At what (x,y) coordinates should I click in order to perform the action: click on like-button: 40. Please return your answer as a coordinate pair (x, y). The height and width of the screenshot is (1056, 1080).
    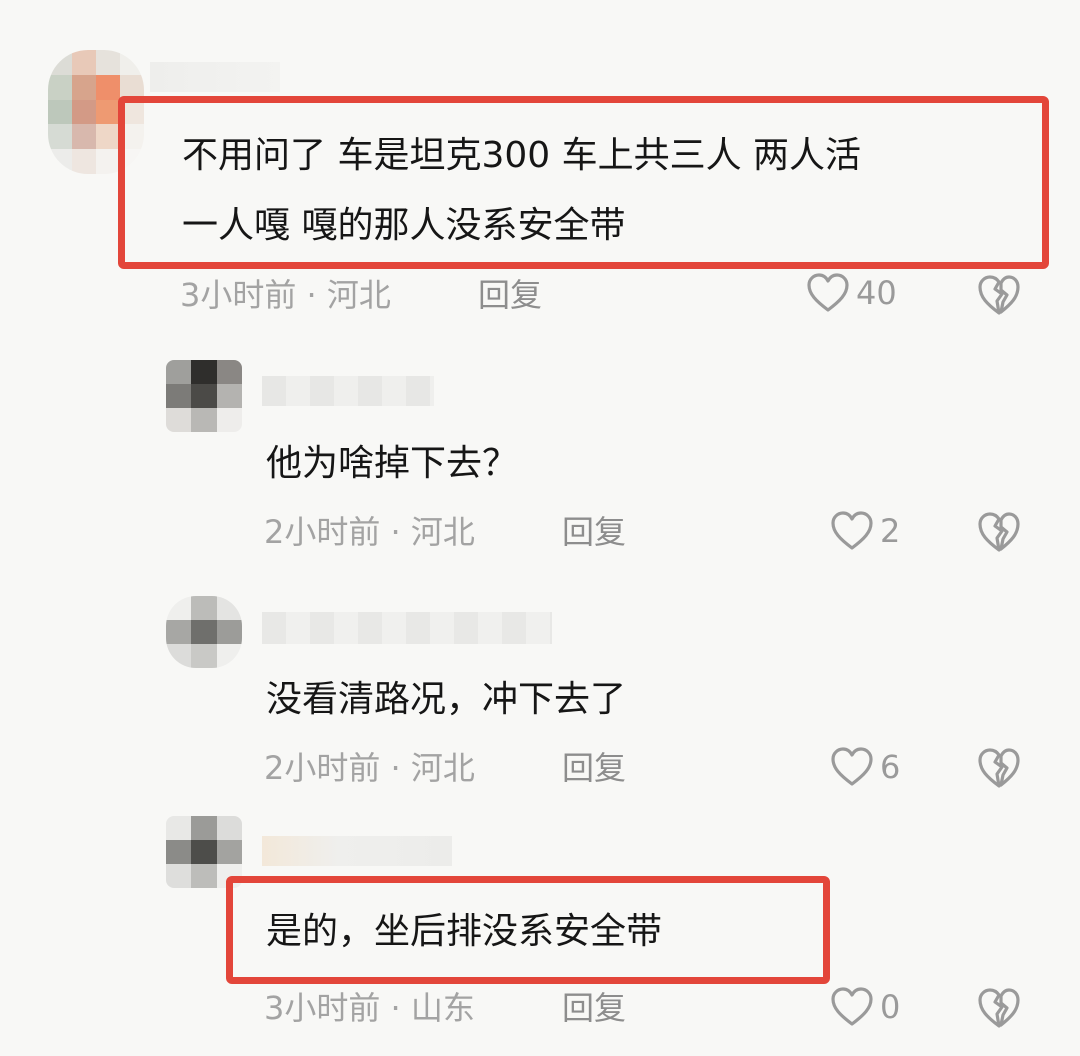
    Looking at the image, I should click on (851, 293).